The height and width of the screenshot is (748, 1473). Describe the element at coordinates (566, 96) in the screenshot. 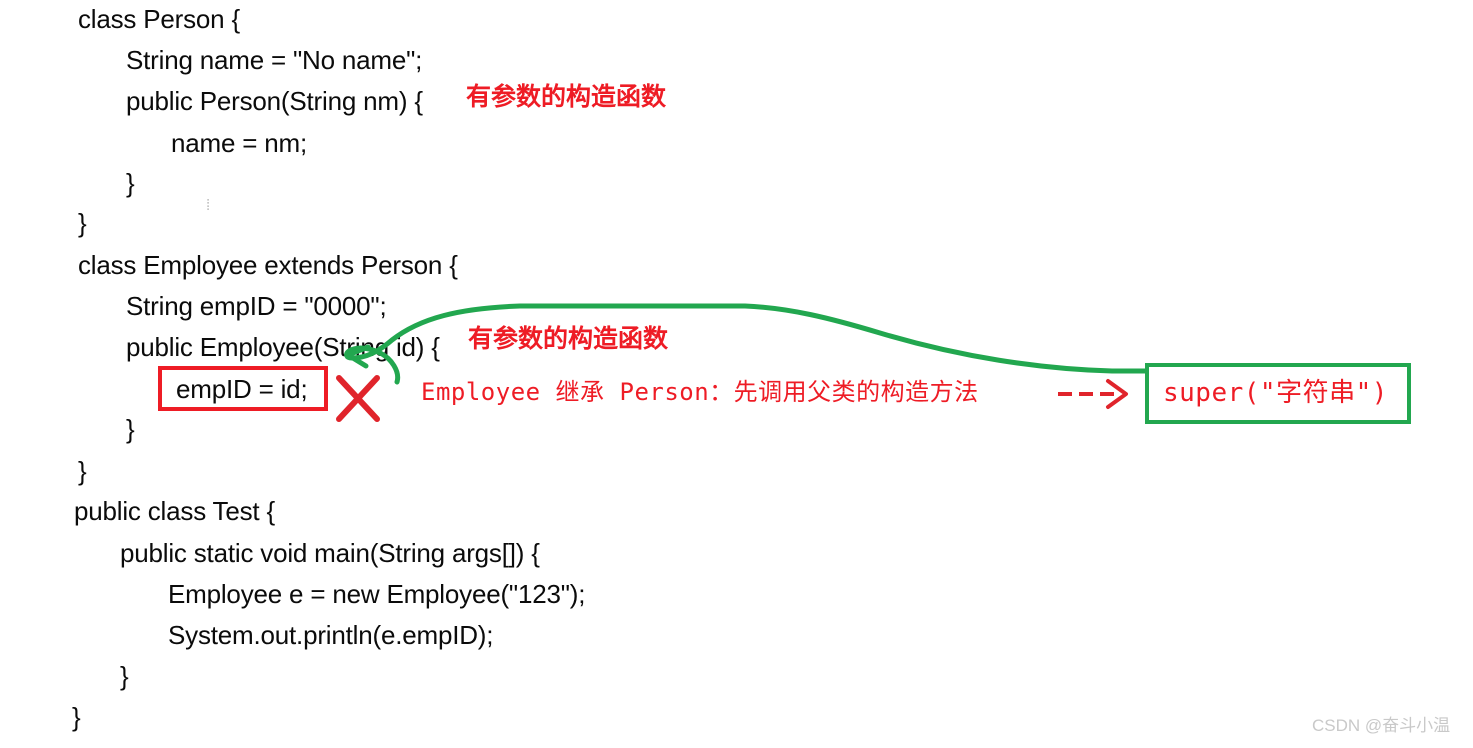

I see `annotation-person-constructor: 有参数的构造函数` at that location.